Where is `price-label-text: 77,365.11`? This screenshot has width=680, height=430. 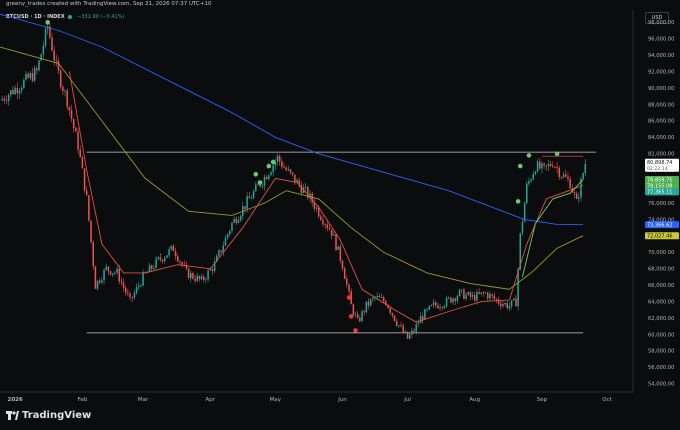 price-label-text: 77,365.11 is located at coordinates (659, 193).